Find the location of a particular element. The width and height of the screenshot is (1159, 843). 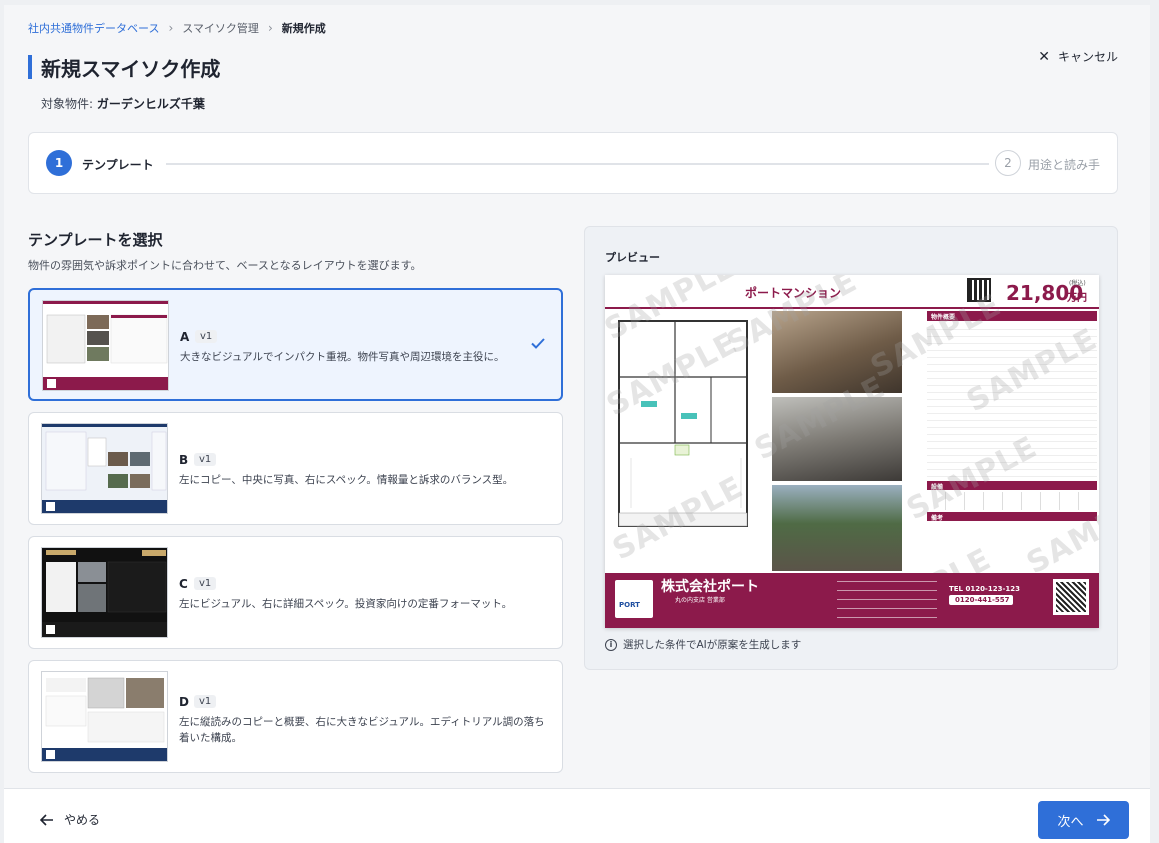

remarks-header-bar is located at coordinates (1012, 516).